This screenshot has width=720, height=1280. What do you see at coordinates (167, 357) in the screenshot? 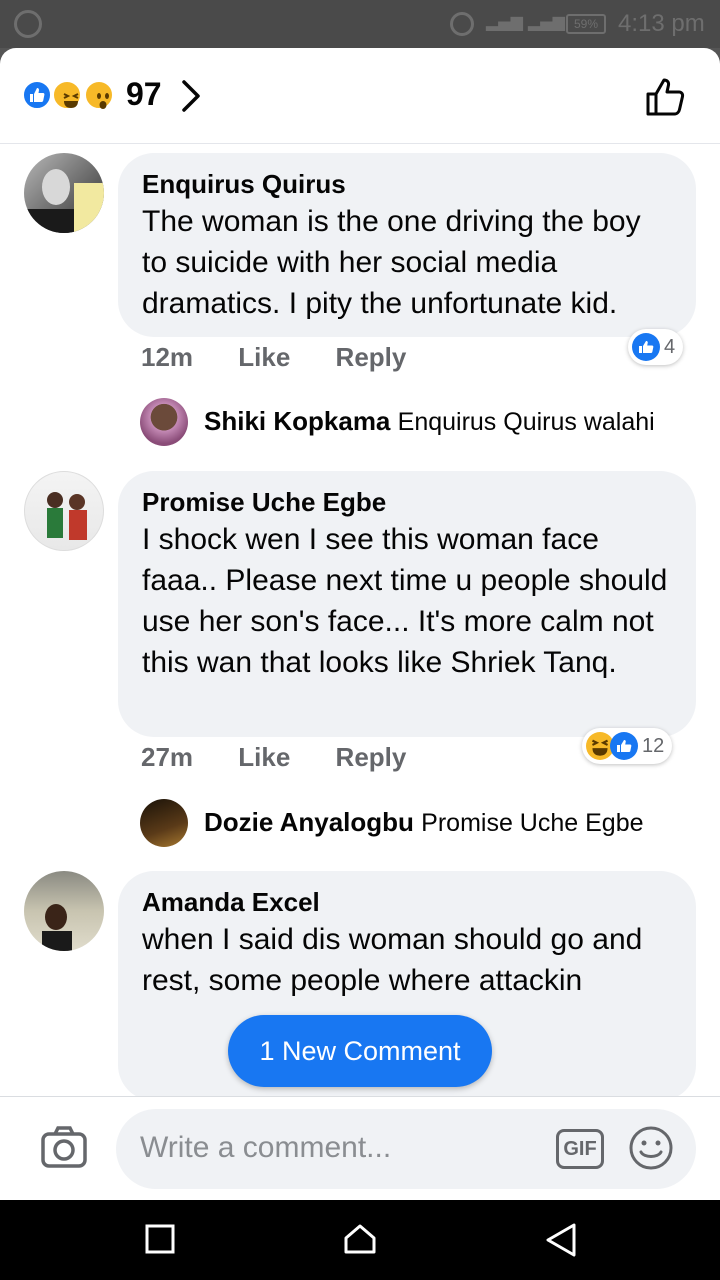
I see `comment-time: 12m` at bounding box center [167, 357].